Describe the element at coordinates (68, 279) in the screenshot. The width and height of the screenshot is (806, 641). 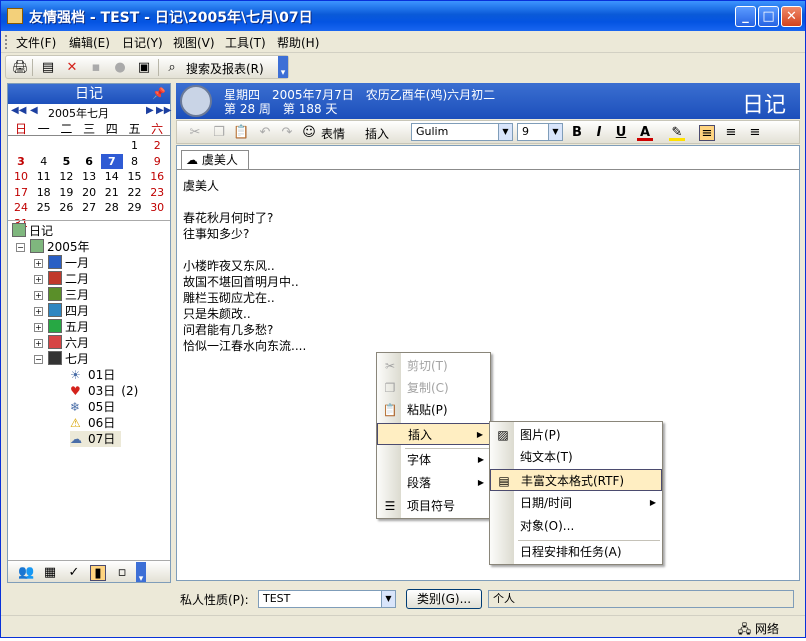
I see `tree-month: 二月` at that location.